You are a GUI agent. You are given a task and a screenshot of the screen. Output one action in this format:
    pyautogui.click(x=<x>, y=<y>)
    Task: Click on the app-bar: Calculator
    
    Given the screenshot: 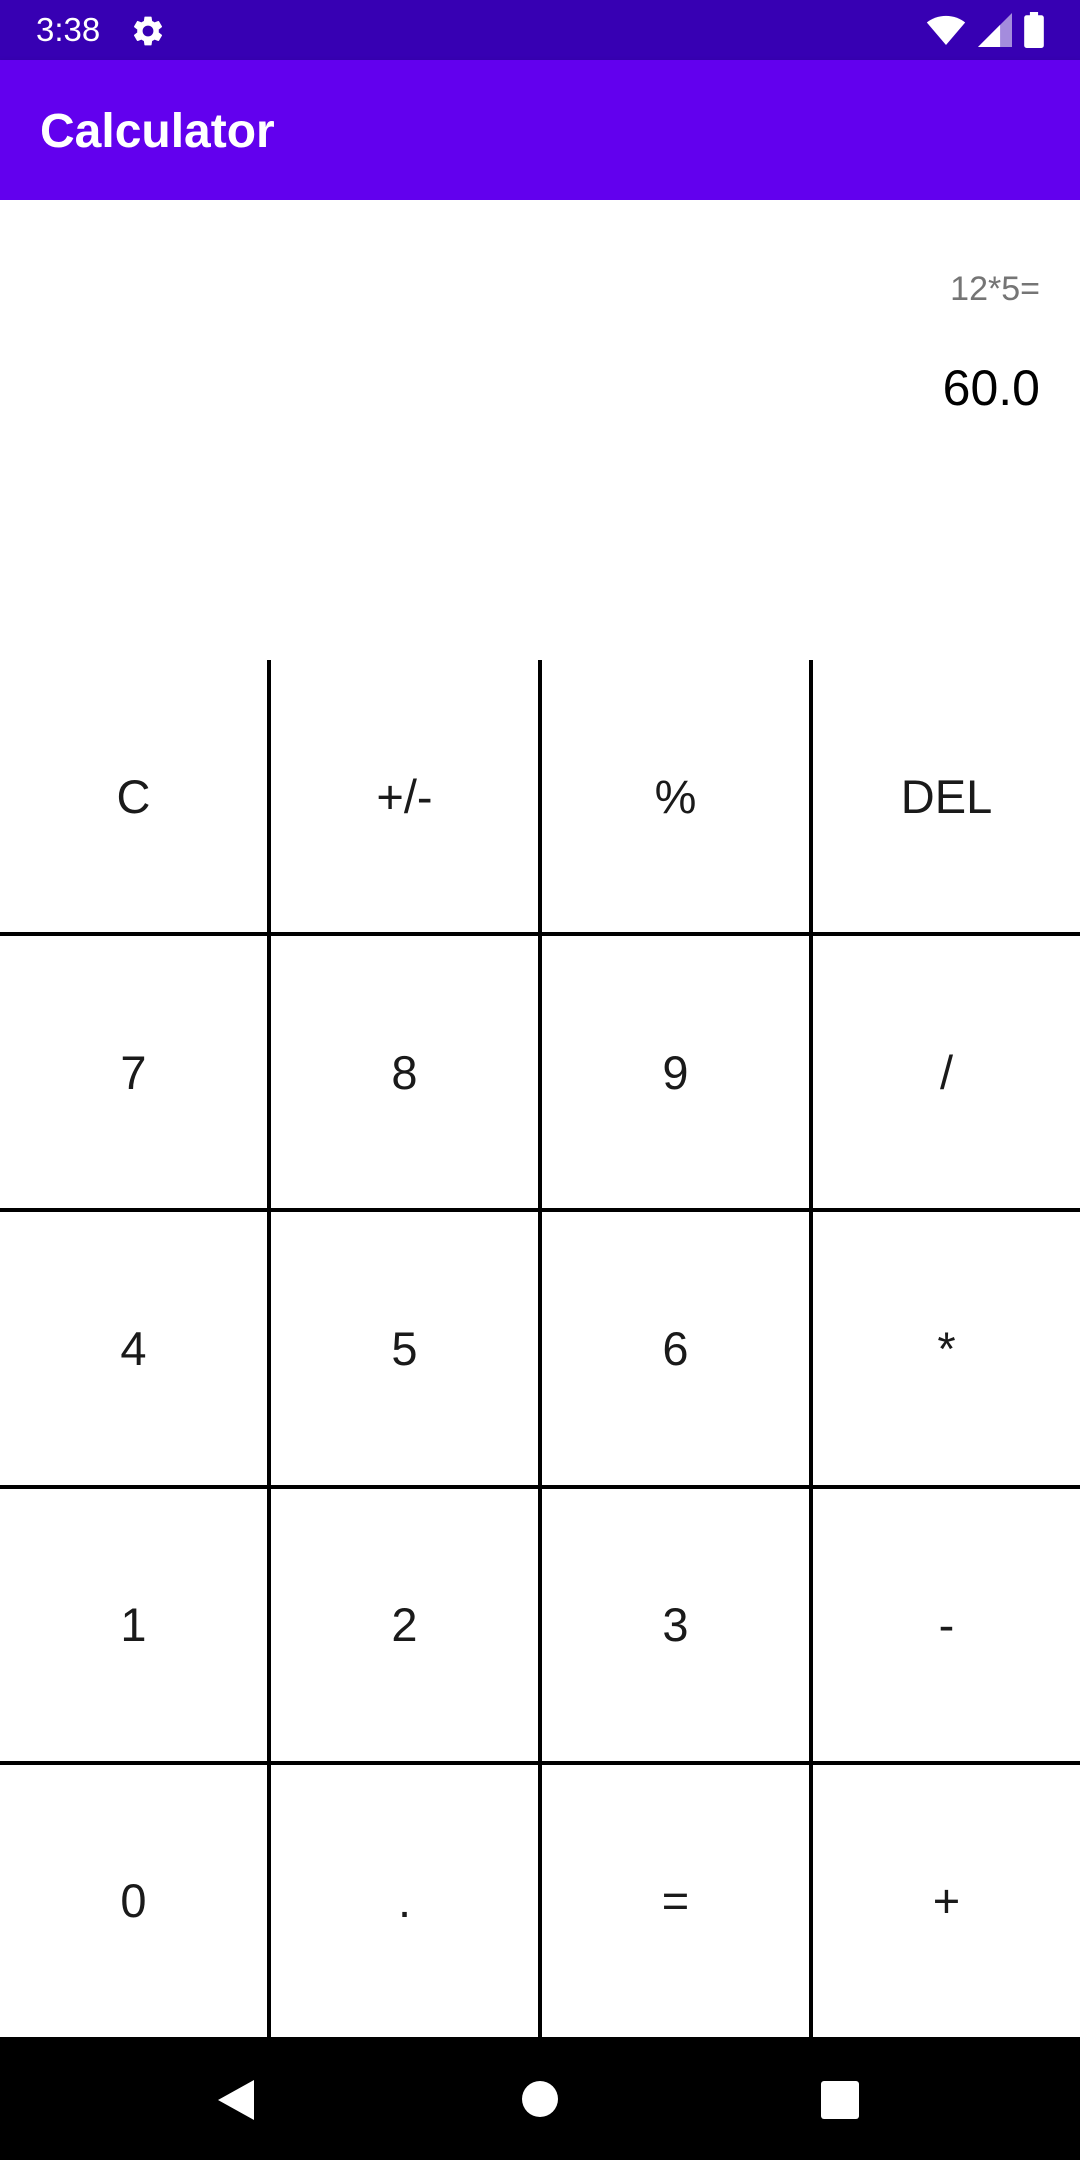 What is the action you would take?
    pyautogui.click(x=540, y=130)
    